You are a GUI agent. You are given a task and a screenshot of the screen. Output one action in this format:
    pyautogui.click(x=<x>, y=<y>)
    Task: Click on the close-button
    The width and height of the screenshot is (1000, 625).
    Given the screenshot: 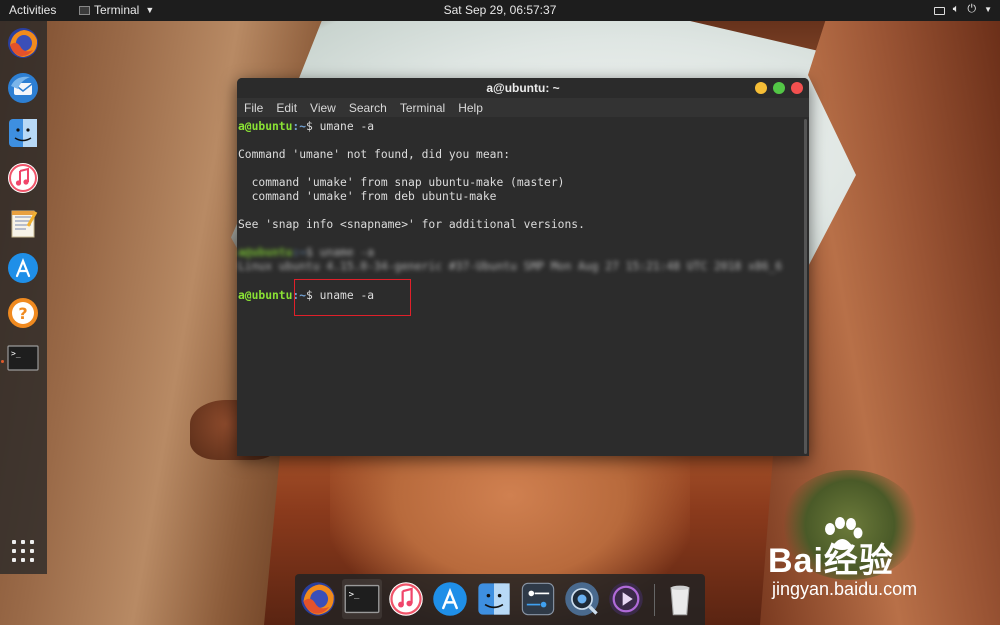 What is the action you would take?
    pyautogui.click(x=797, y=88)
    